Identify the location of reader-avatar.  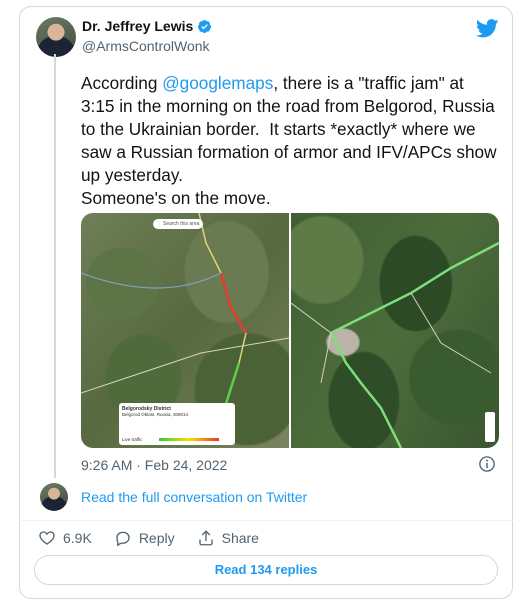
(54, 497).